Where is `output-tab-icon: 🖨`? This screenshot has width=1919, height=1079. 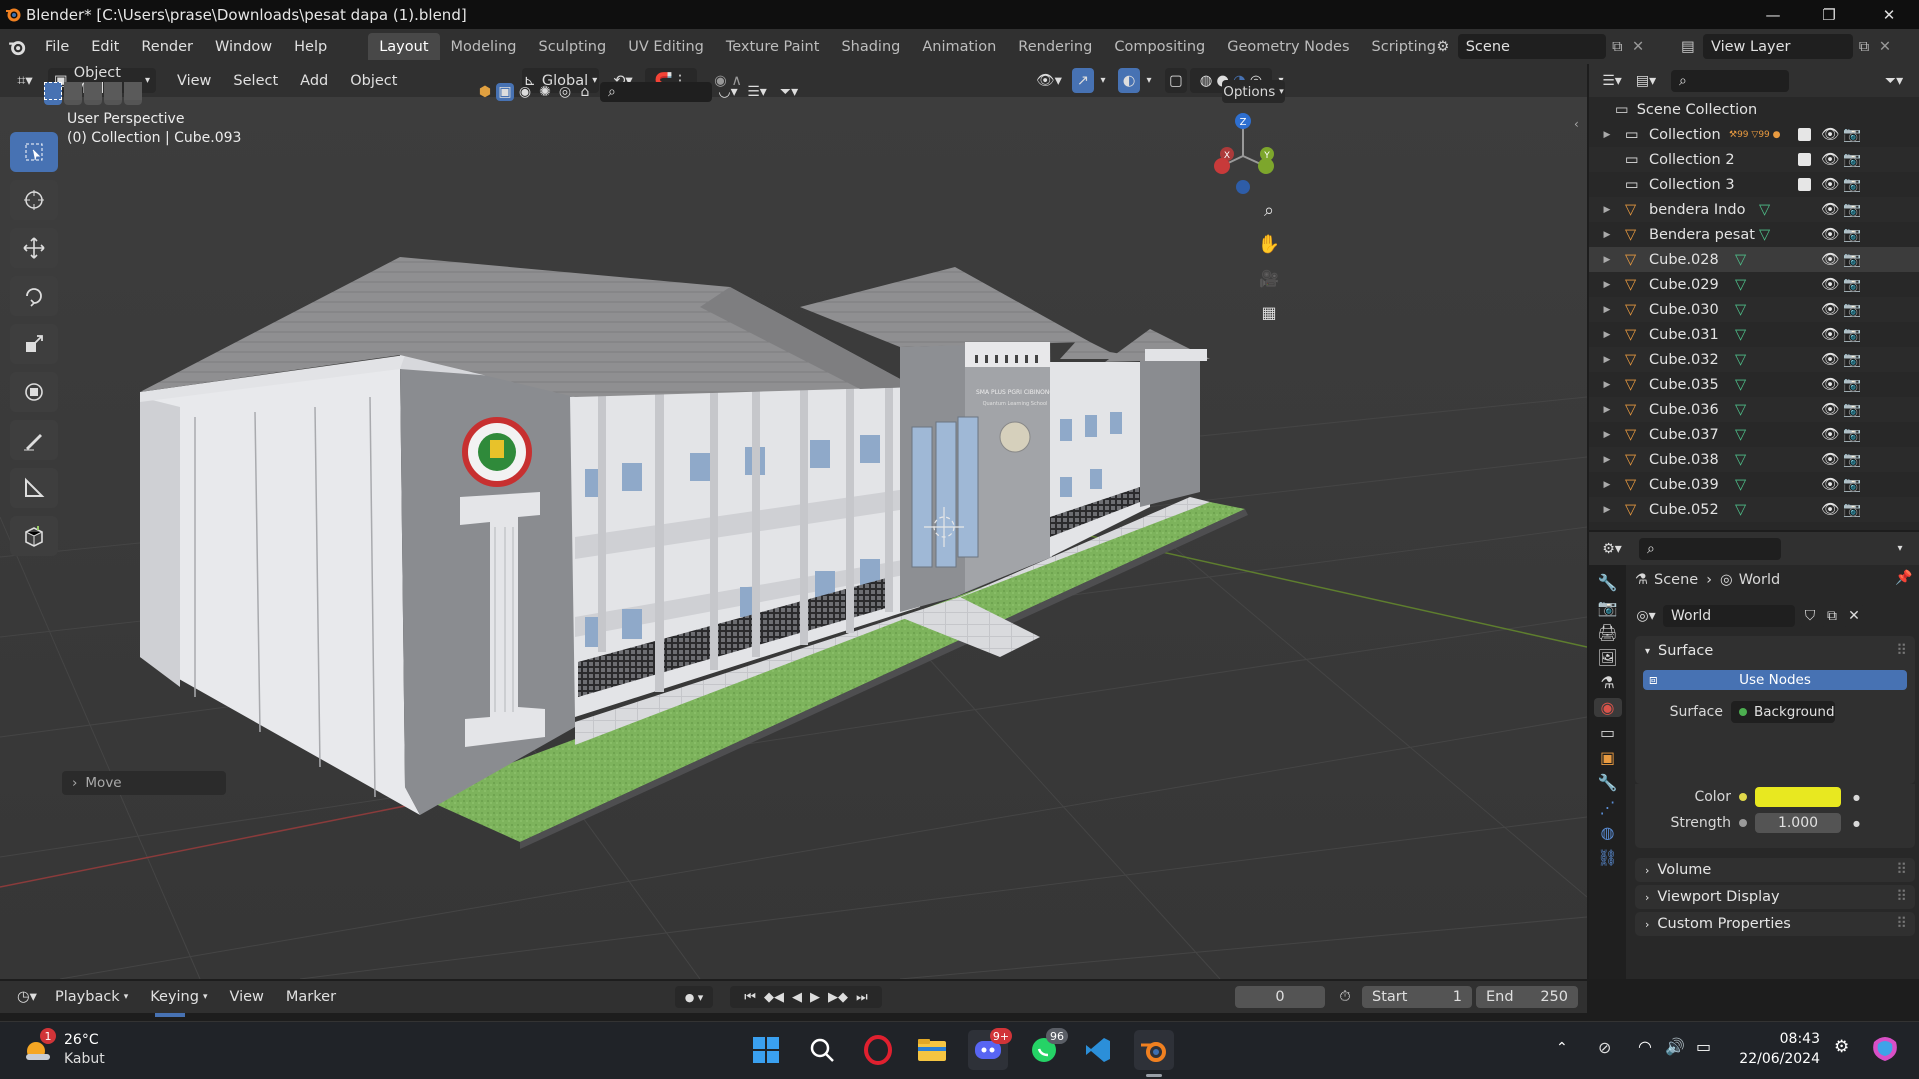 output-tab-icon: 🖨 is located at coordinates (1607, 632).